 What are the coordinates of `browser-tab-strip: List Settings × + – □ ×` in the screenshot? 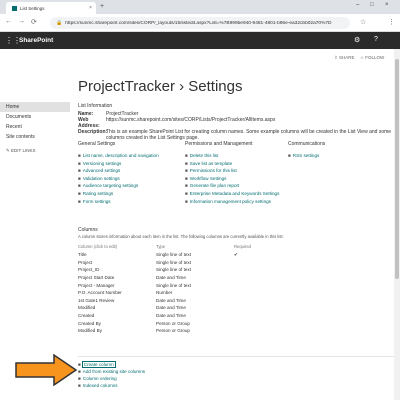 It's located at (200, 7).